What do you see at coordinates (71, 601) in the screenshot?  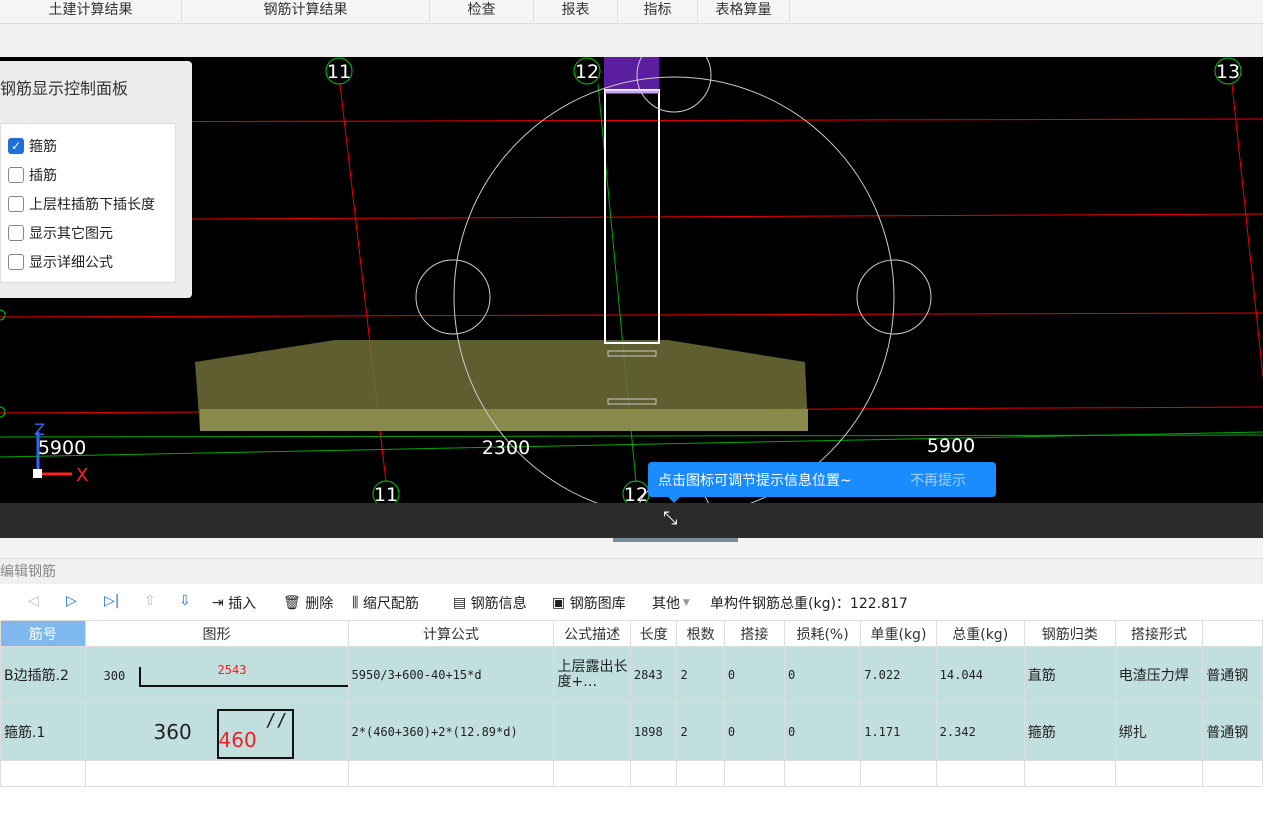 I see `next-icon: ▷` at bounding box center [71, 601].